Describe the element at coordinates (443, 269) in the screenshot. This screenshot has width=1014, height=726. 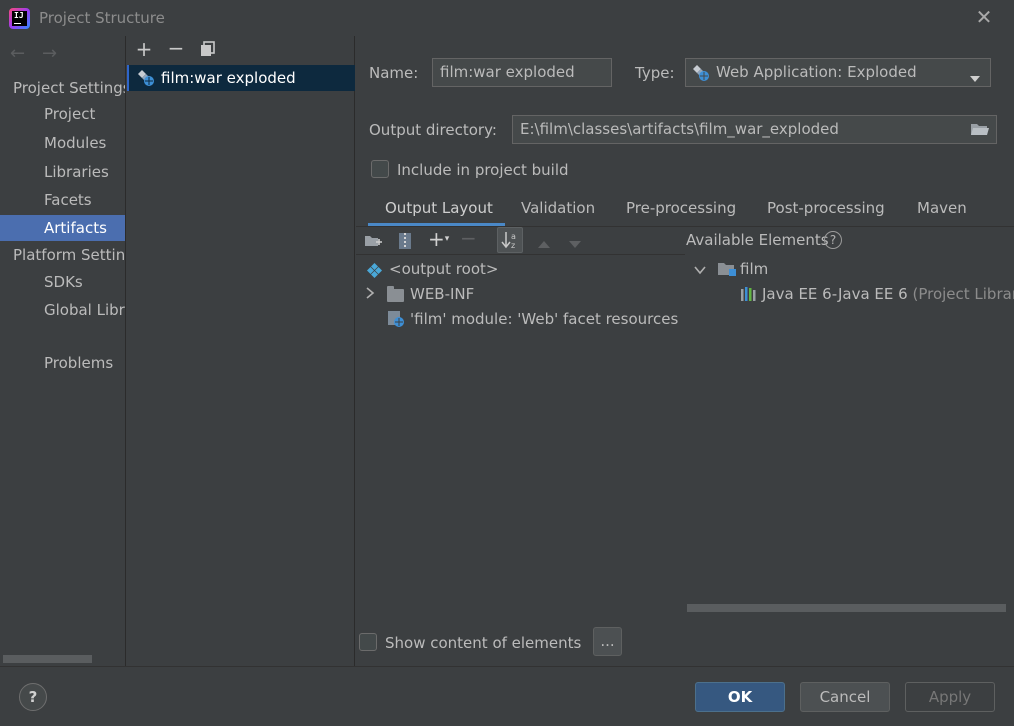
I see `tree-item-output-root: <output root>` at that location.